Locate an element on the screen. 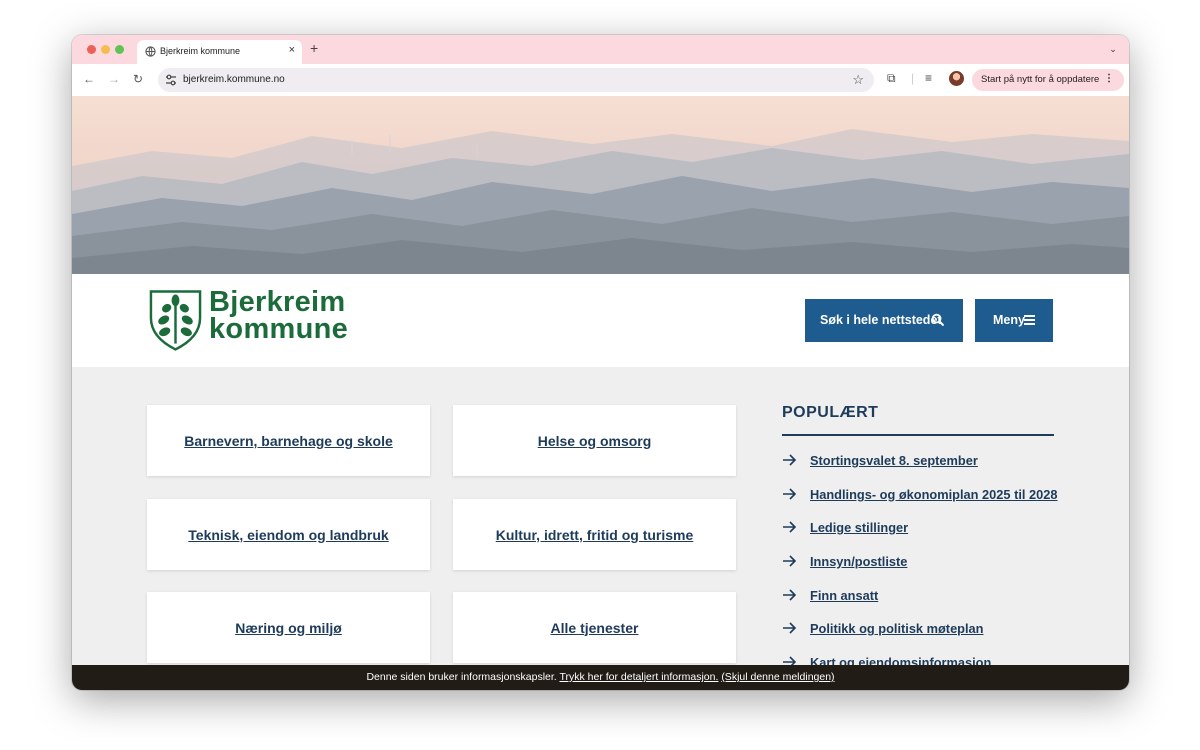 The width and height of the screenshot is (1200, 750). maximize-window-button is located at coordinates (119, 49).